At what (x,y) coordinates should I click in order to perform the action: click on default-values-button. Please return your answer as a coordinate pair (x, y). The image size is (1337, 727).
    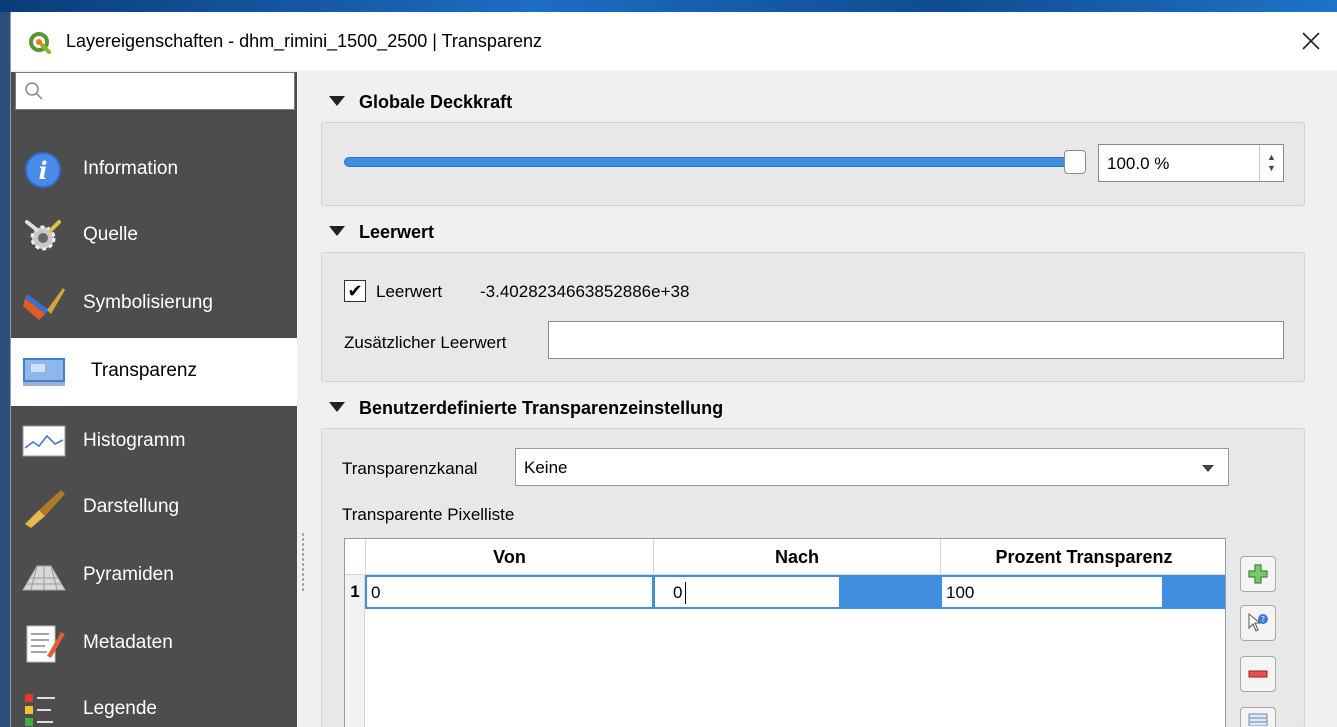
    Looking at the image, I should click on (1258, 717).